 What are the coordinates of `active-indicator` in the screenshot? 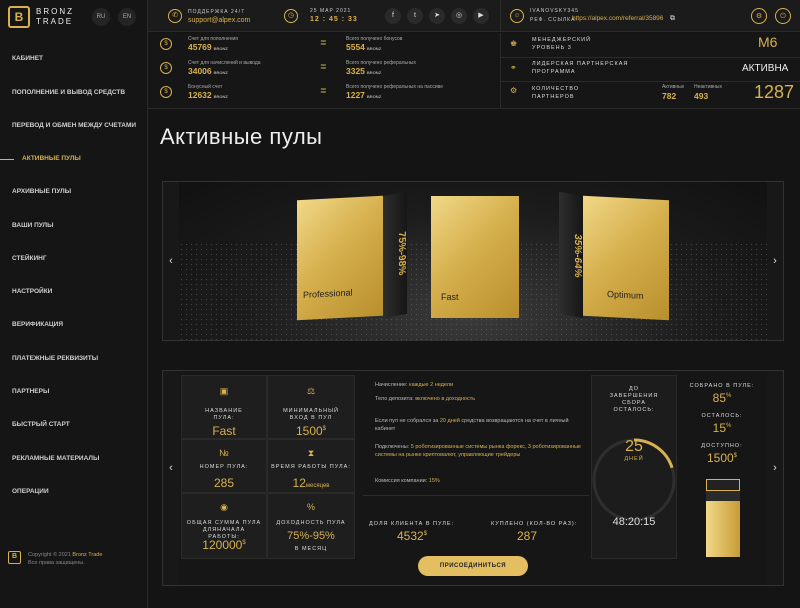 It's located at (7, 159).